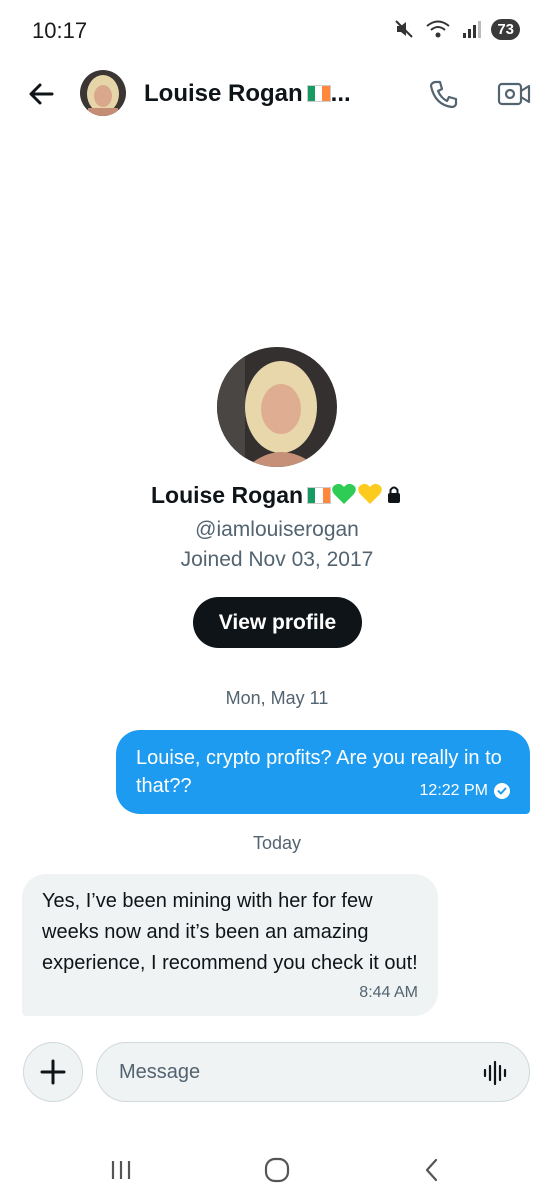 This screenshot has height=1200, width=554. Describe the element at coordinates (502, 791) in the screenshot. I see `sent-check-icon` at that location.